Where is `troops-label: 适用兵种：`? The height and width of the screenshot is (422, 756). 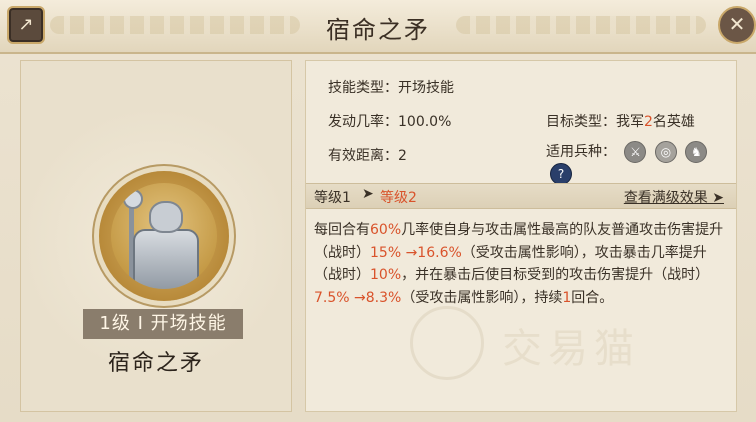 troops-label: 适用兵种： is located at coordinates (581, 152).